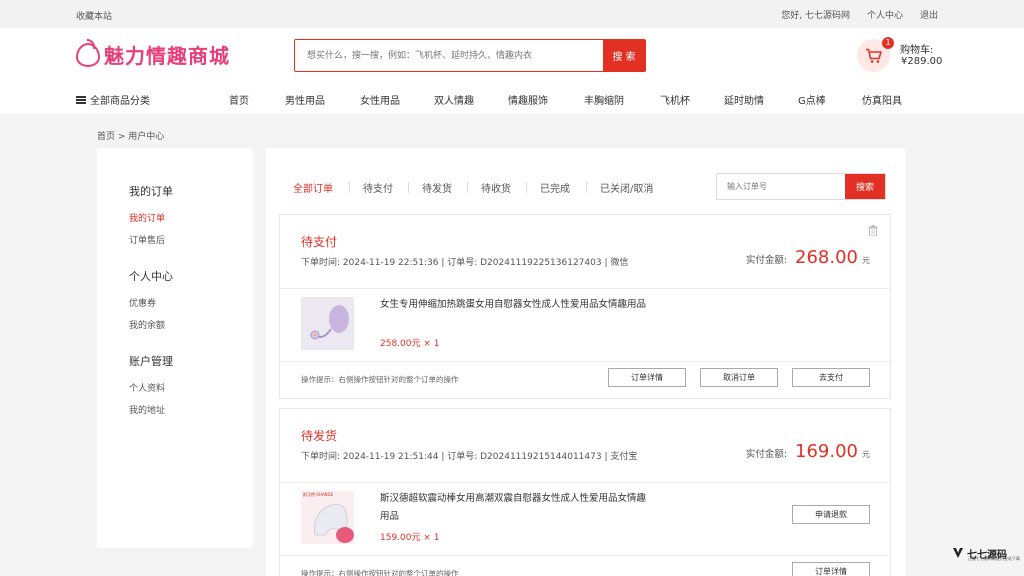  What do you see at coordinates (826, 451) in the screenshot?
I see `paid-amount: 169.00` at bounding box center [826, 451].